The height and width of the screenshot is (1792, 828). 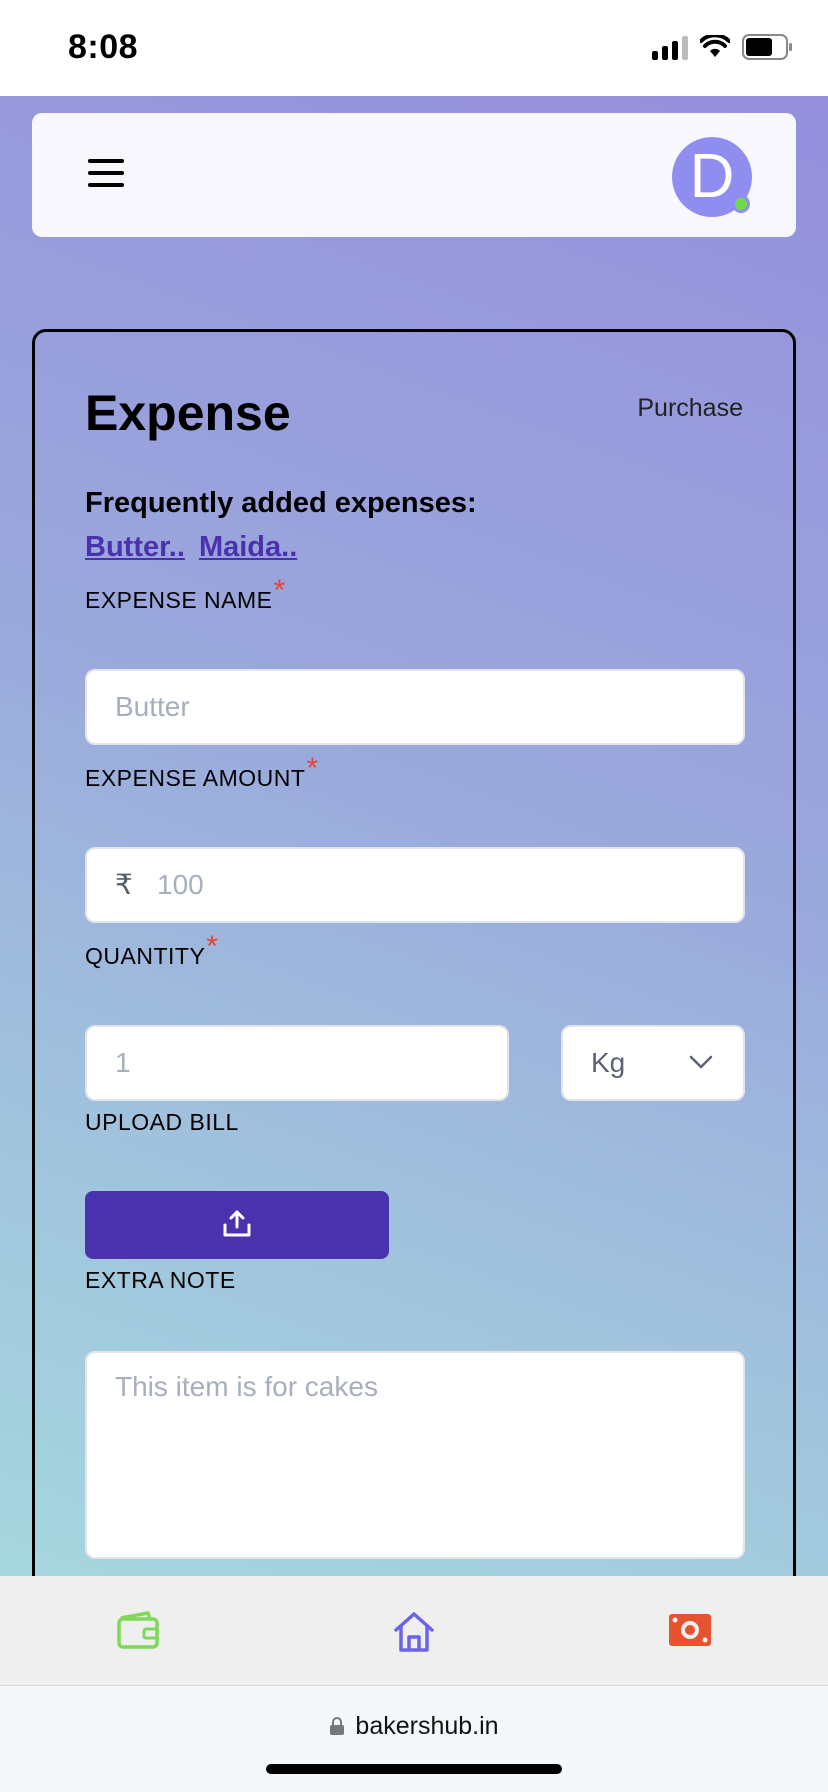 What do you see at coordinates (414, 175) in the screenshot?
I see `top-bar: D` at bounding box center [414, 175].